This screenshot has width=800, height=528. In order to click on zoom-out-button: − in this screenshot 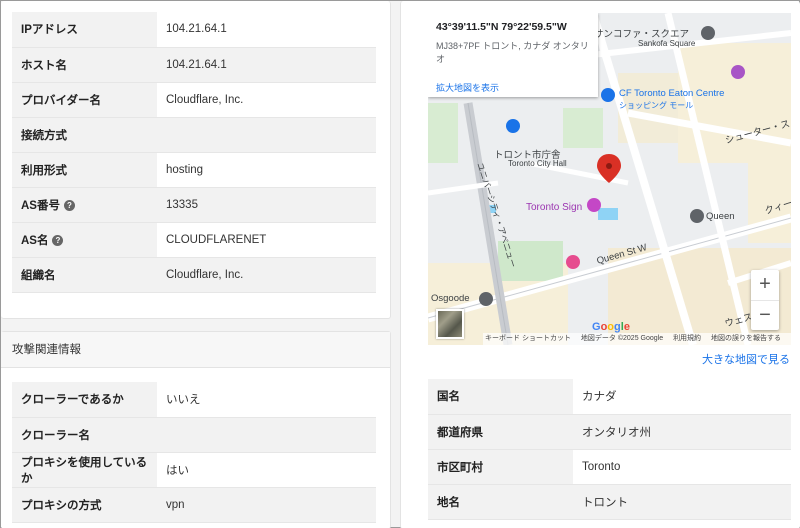, I will do `click(765, 315)`.